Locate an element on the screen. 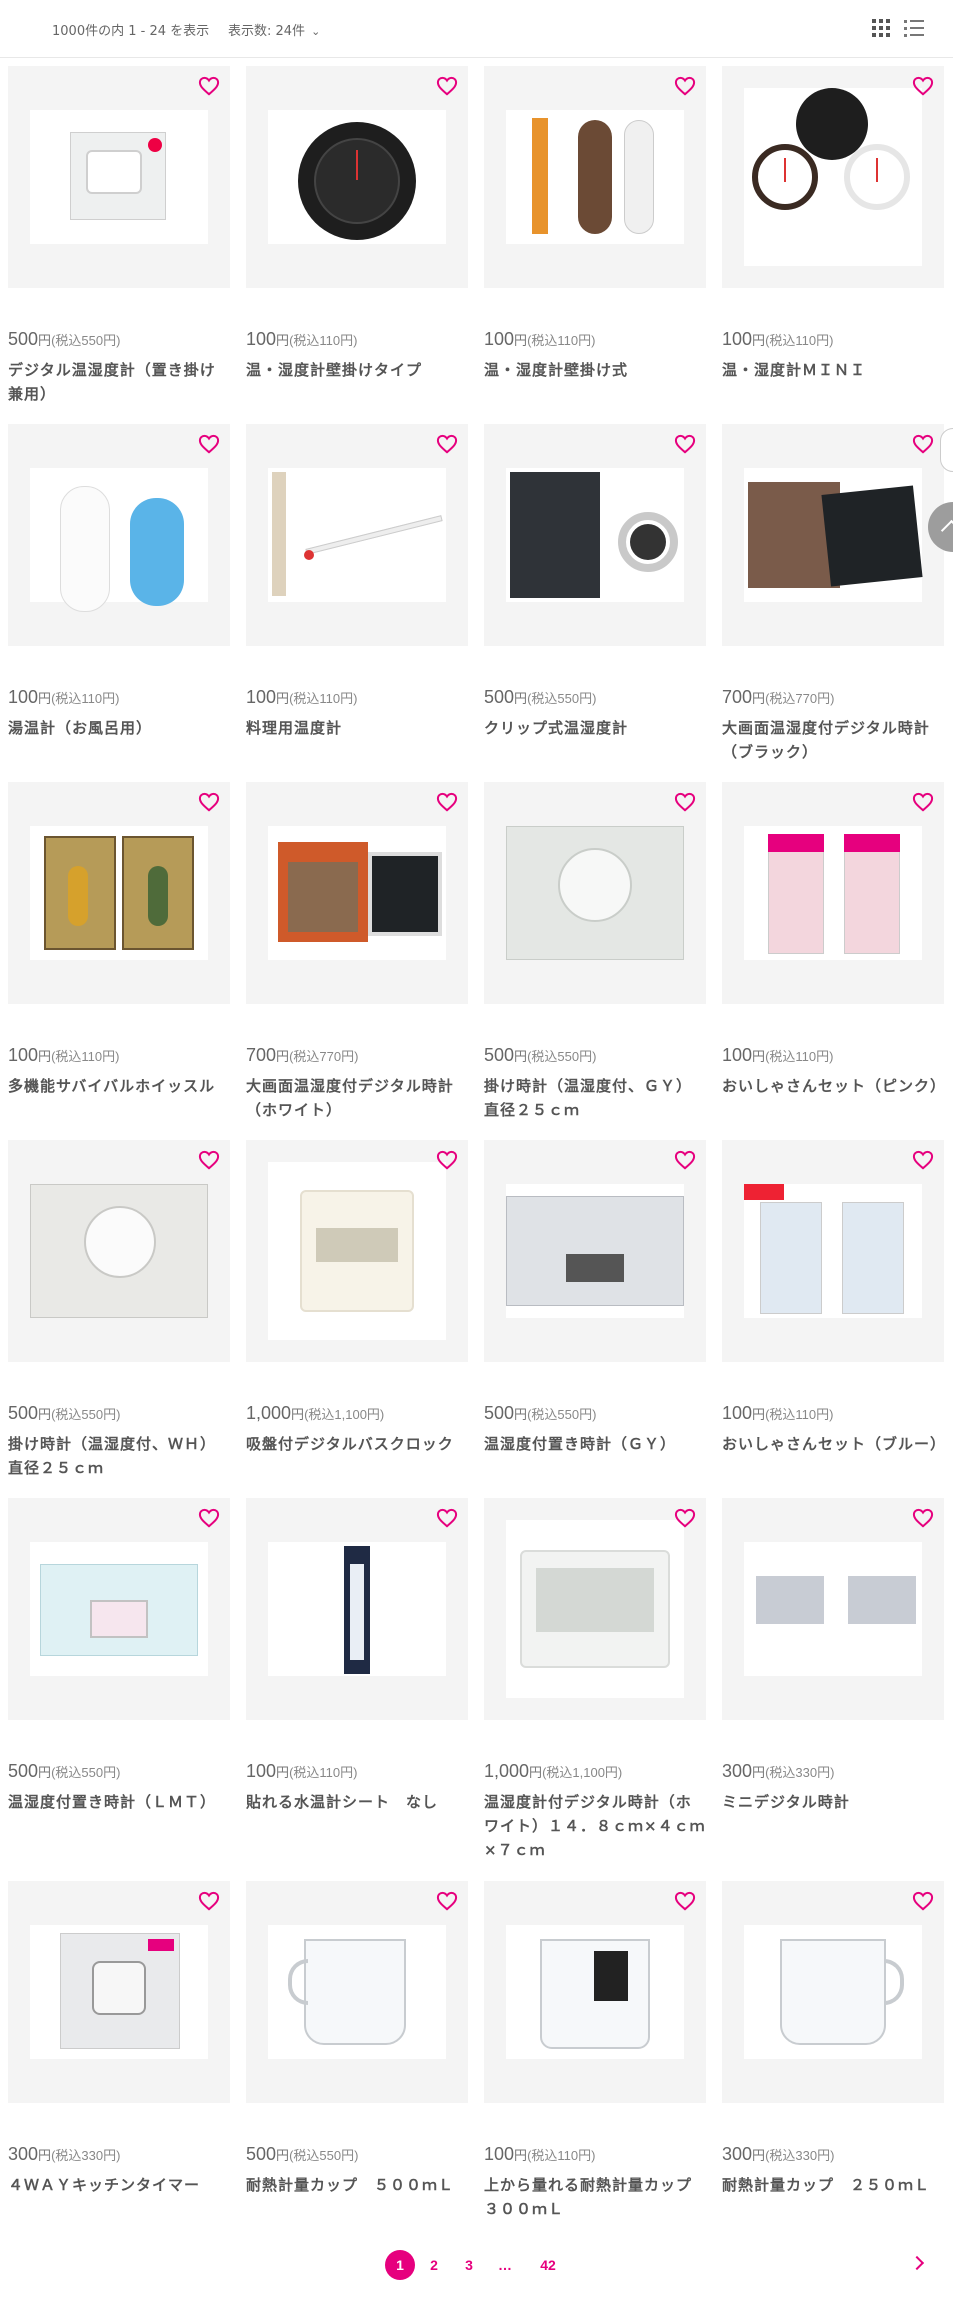 Image resolution: width=953 pixels, height=2301 pixels. product-name: 耐熱計量カップ ２５０ｍＬ is located at coordinates (833, 2185).